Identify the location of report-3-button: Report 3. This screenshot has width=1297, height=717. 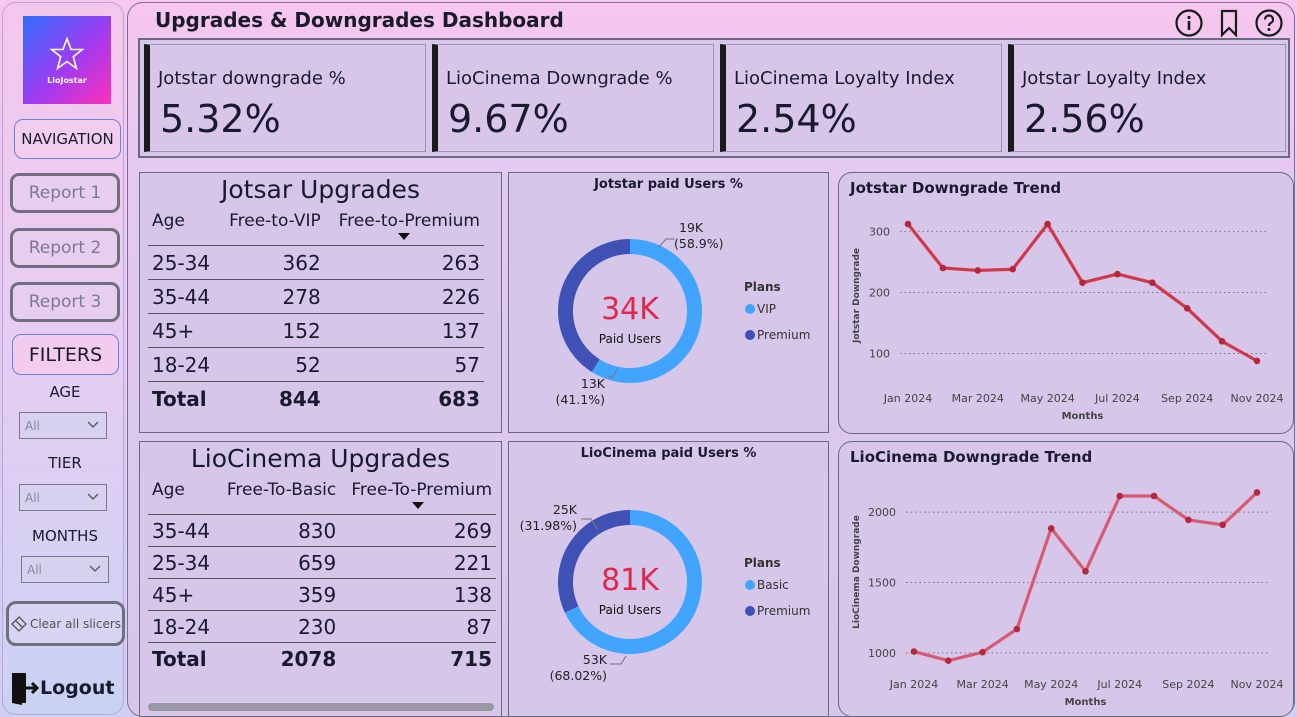
(65, 302).